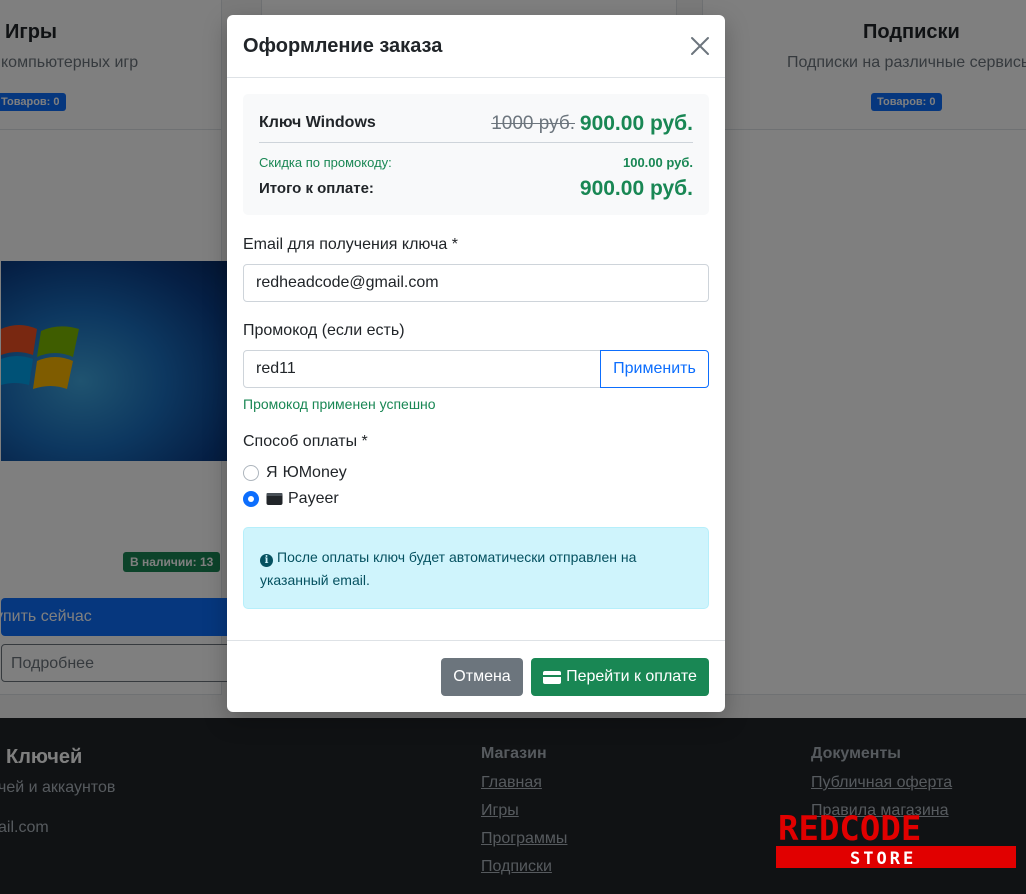 The height and width of the screenshot is (894, 1026). Describe the element at coordinates (533, 123) in the screenshot. I see `old-price: 1000 руб.` at that location.